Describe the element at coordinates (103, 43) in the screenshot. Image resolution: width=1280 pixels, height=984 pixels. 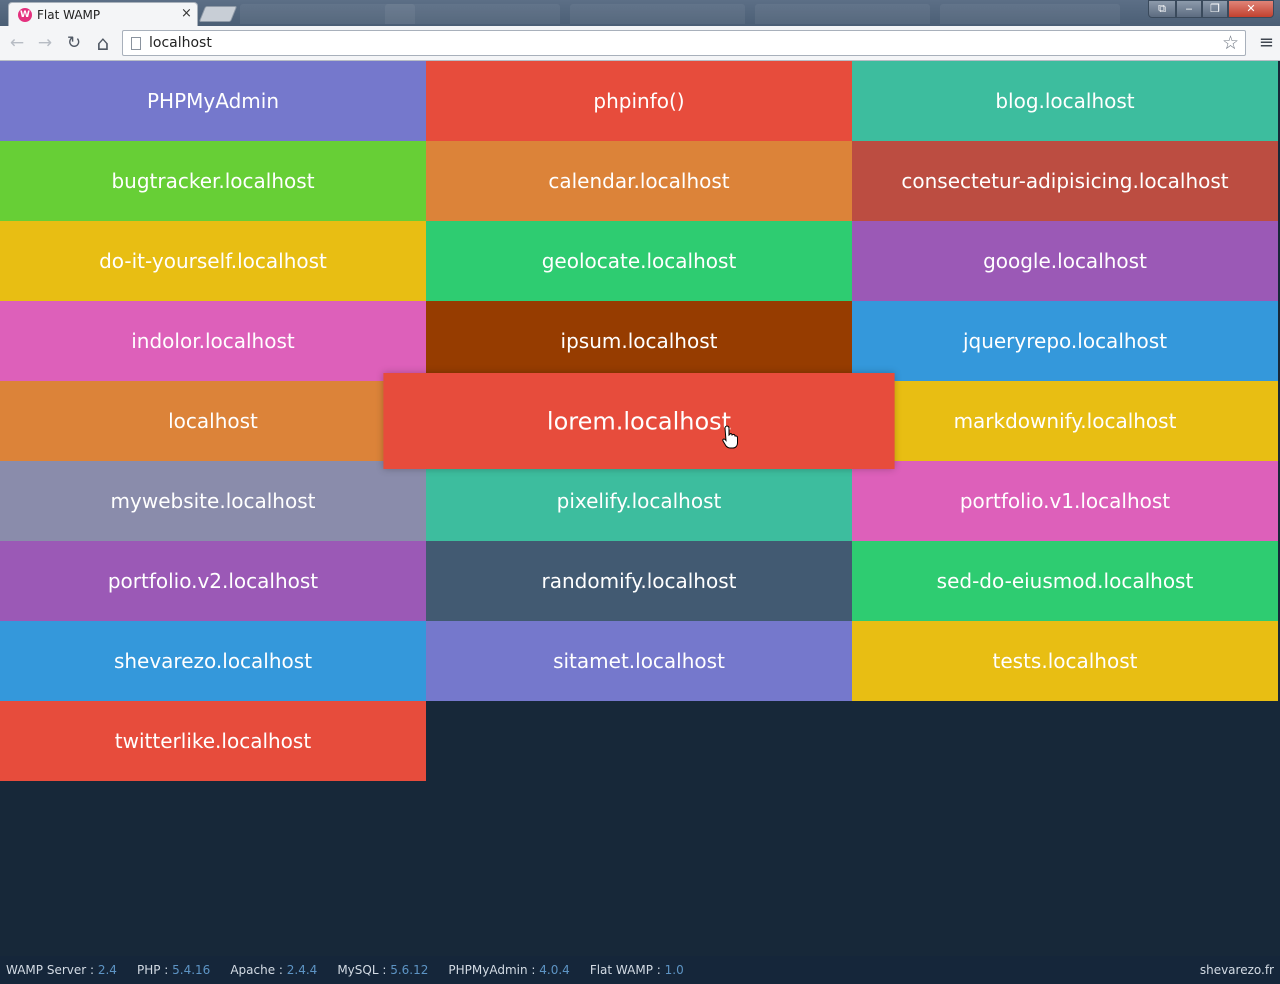
I see `home-icon: ⌂` at that location.